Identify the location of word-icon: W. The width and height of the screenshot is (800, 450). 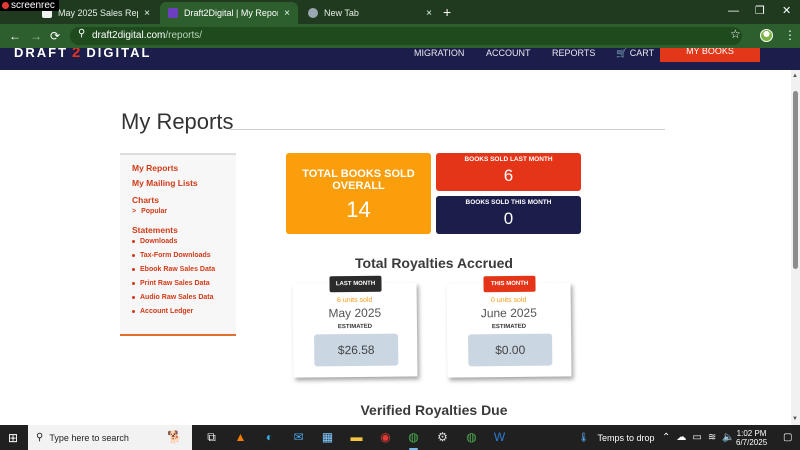
(499, 437).